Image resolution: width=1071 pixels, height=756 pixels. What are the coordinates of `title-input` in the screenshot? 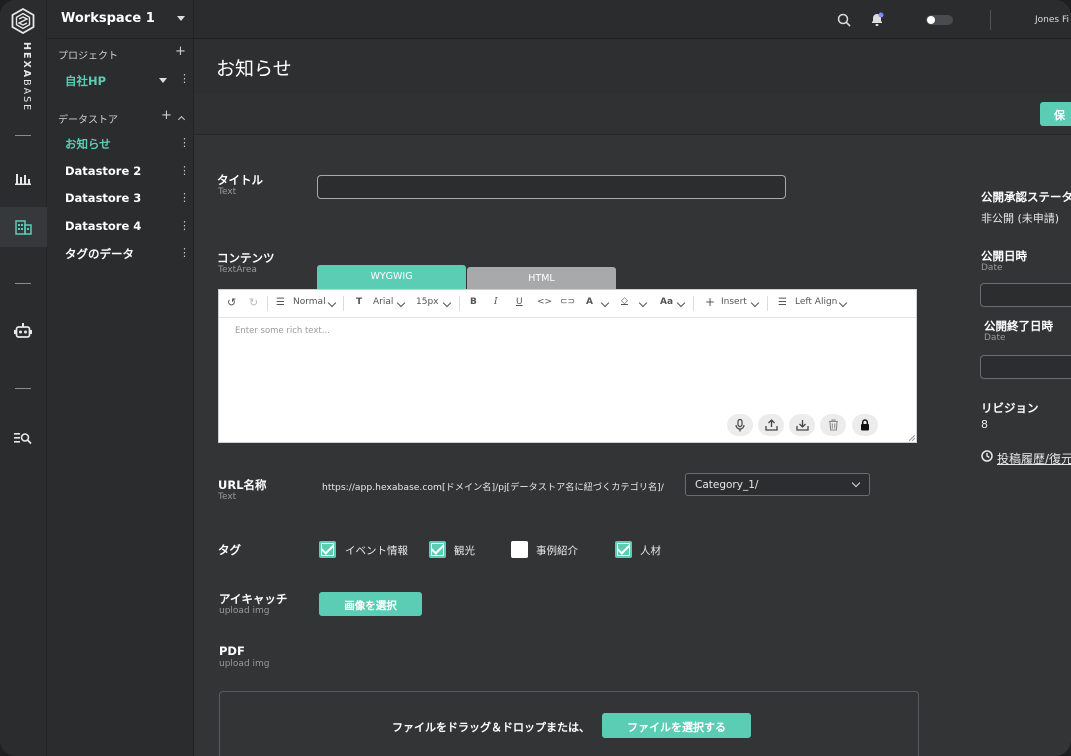 It's located at (551, 187).